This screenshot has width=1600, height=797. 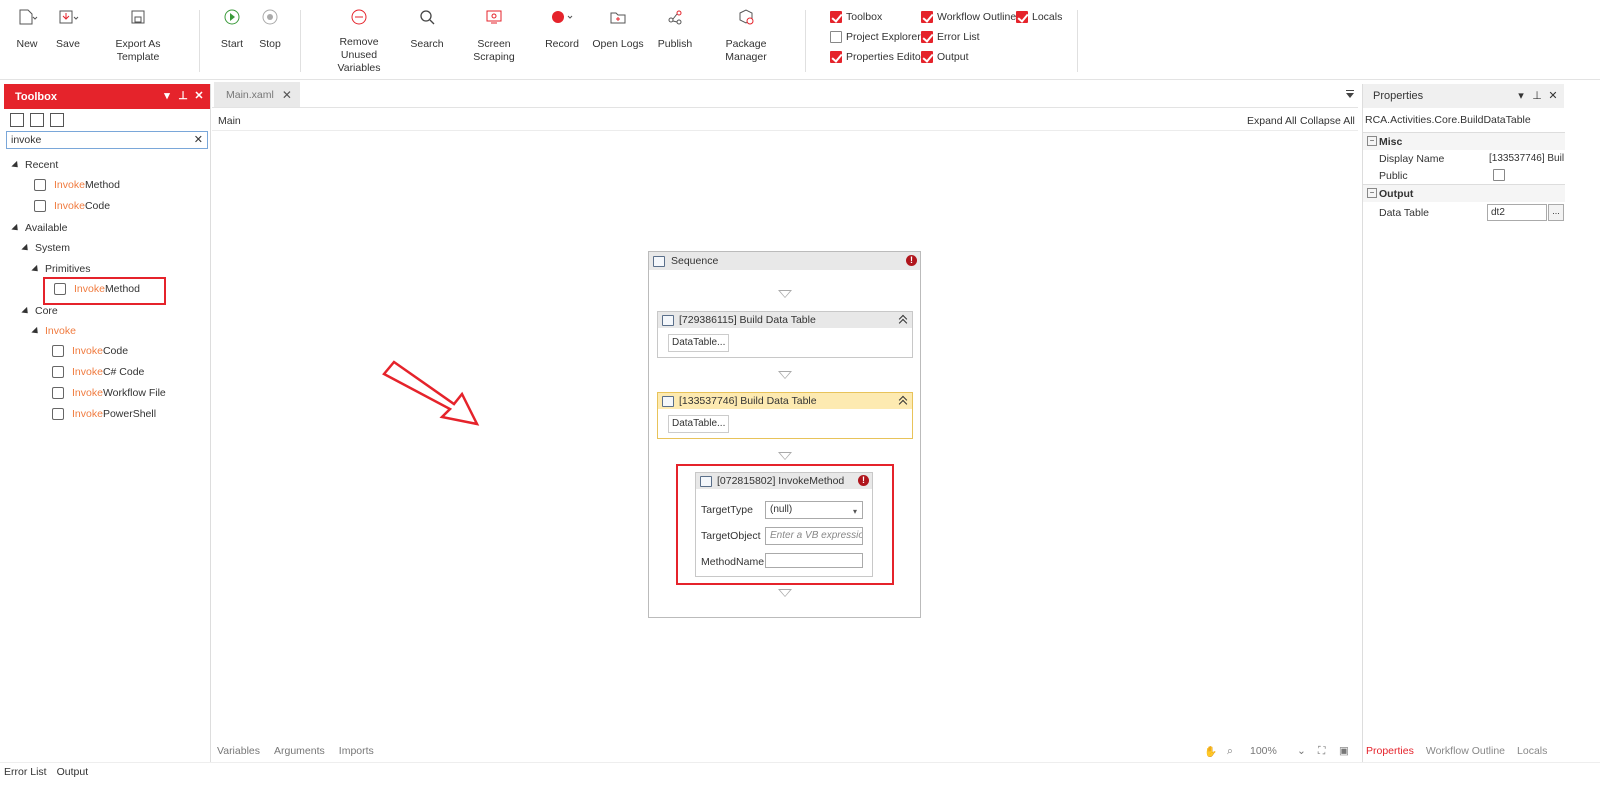 I want to click on chevron-down-icon: ⌄, so click(x=1301, y=751).